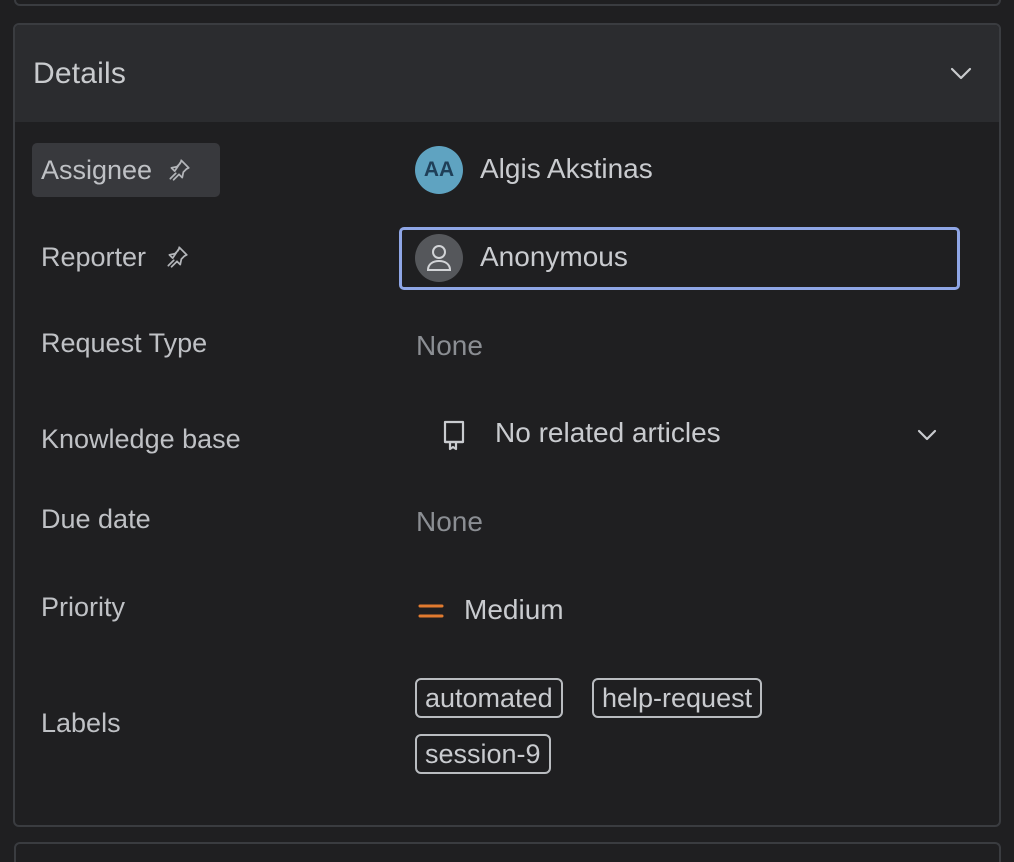 The width and height of the screenshot is (1014, 862). What do you see at coordinates (439, 170) in the screenshot?
I see `assignee-avatar: AA` at bounding box center [439, 170].